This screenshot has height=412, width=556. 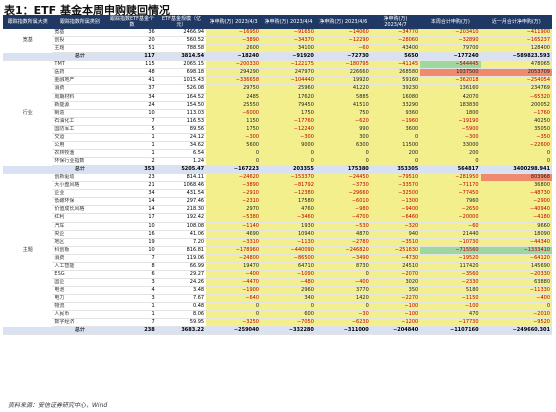 What do you see at coordinates (181, 178) in the screenshot?
I see `scale-cell: 814.11` at bounding box center [181, 178].